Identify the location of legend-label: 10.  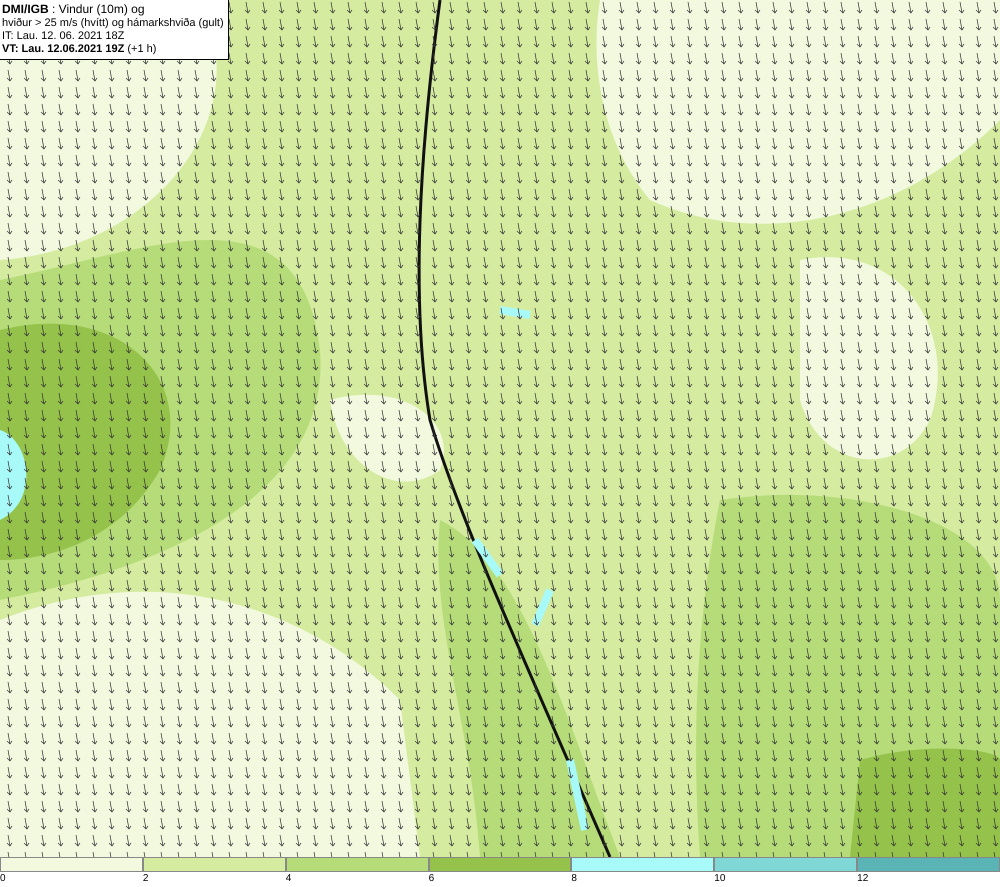
(720, 879).